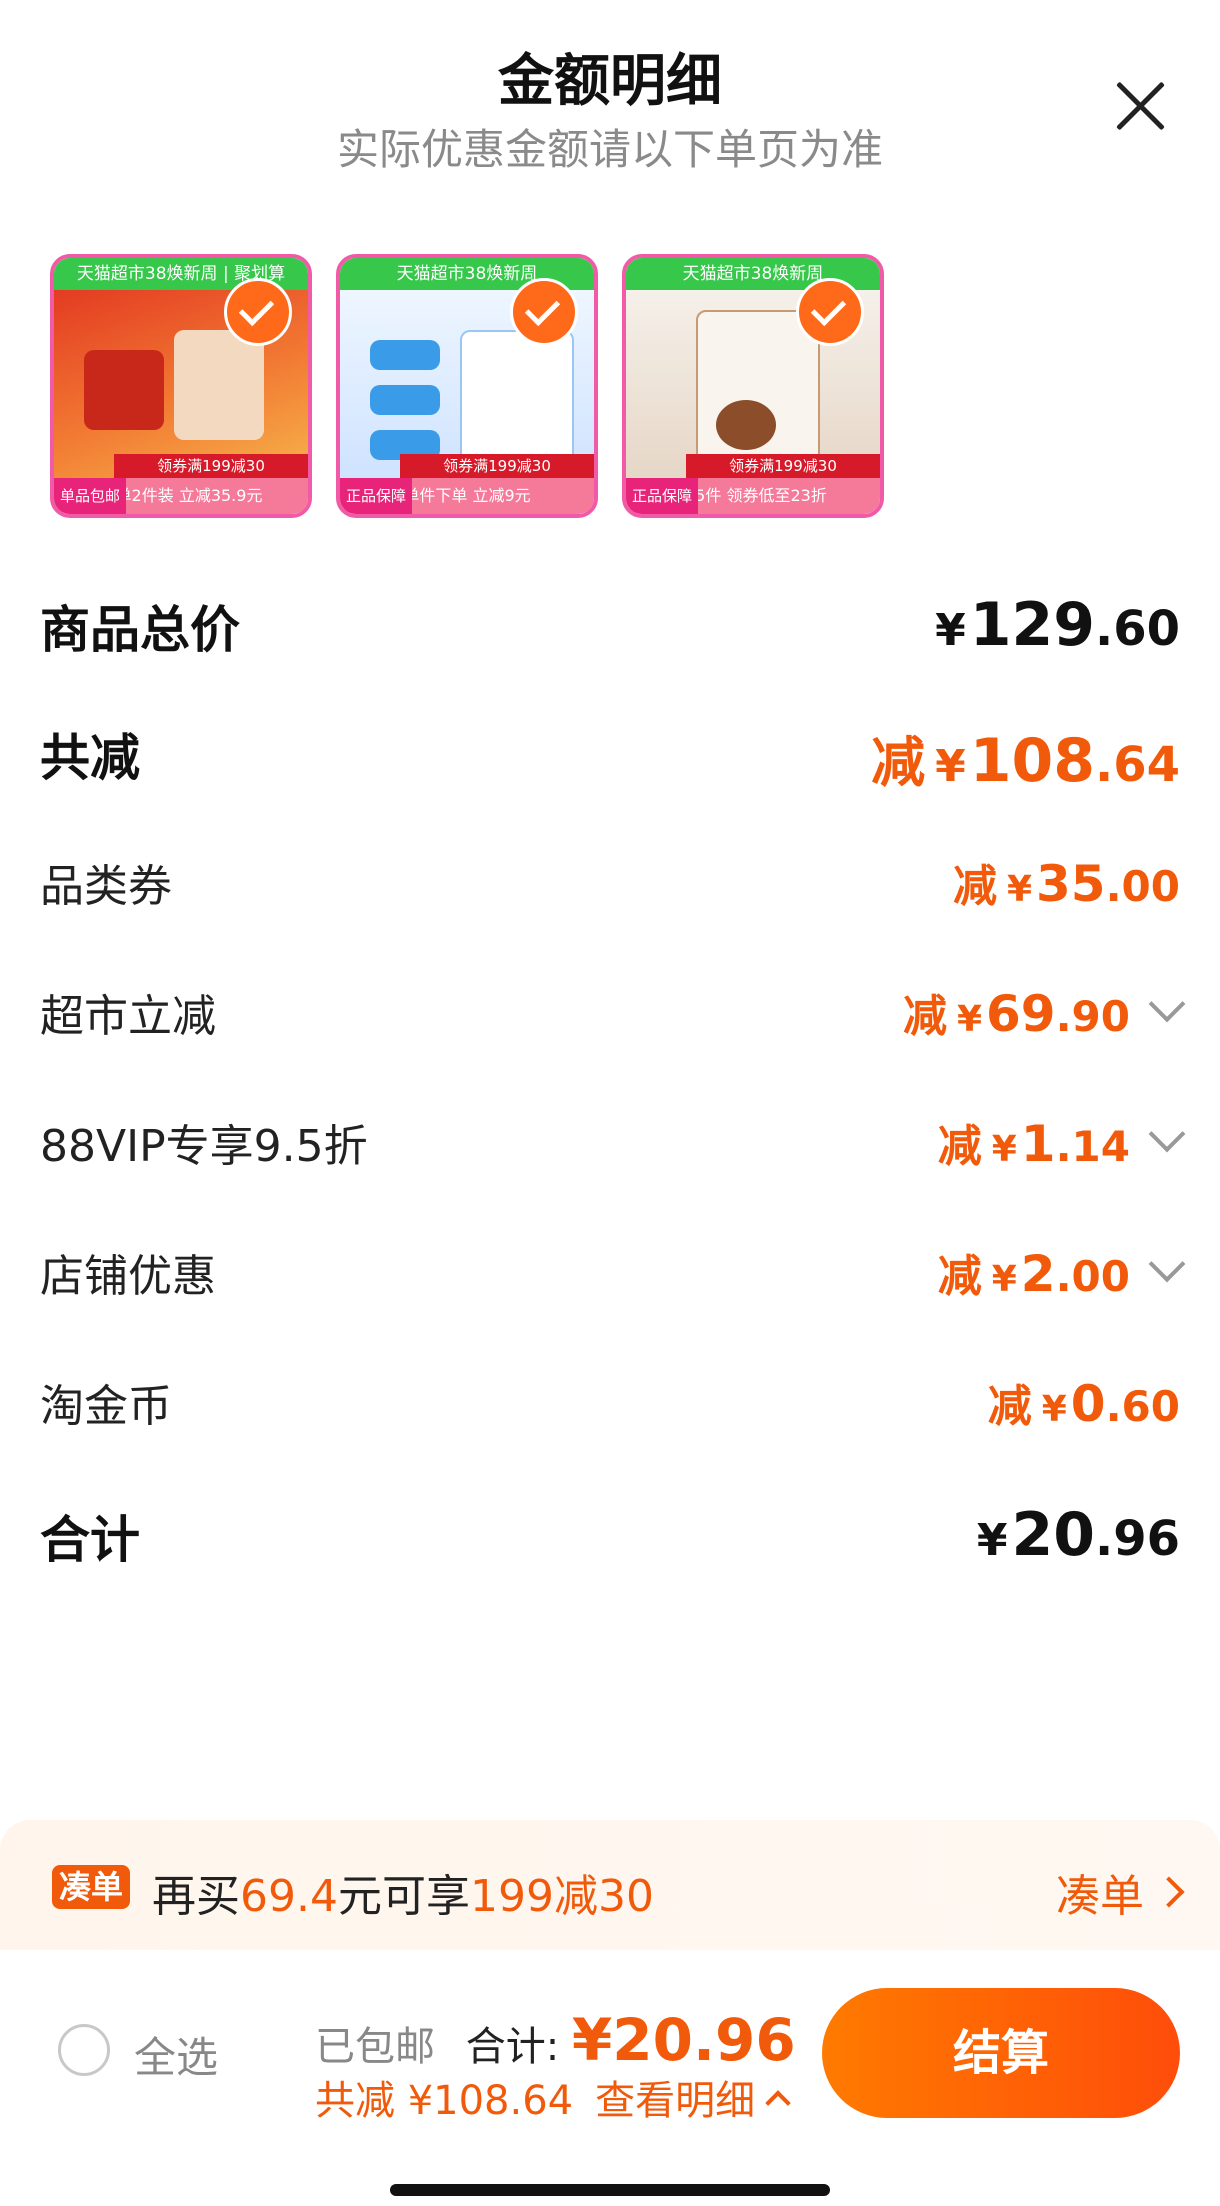 The height and width of the screenshot is (2206, 1220). Describe the element at coordinates (610, 890) in the screenshot. I see `discount-item-row: 品类券 减 ¥ 35 .00` at that location.